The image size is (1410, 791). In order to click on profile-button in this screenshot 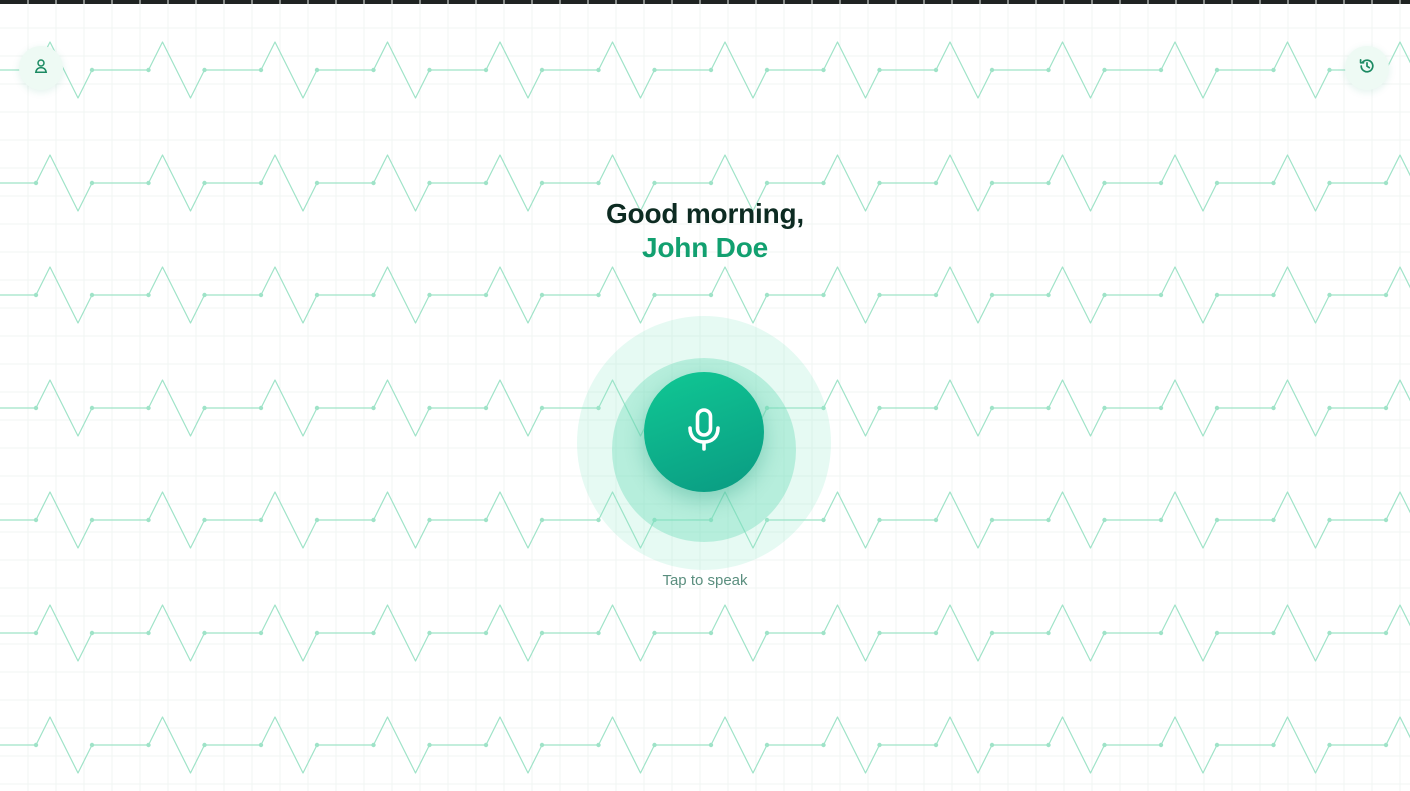, I will do `click(41, 68)`.